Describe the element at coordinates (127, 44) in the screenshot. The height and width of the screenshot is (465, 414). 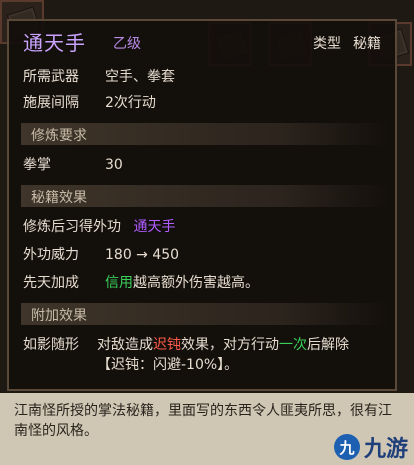
I see `item-grade: 乙级` at that location.